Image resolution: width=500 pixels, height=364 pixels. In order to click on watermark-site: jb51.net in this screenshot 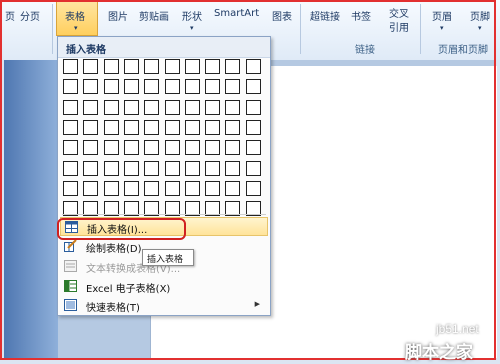, I will do `click(457, 329)`.